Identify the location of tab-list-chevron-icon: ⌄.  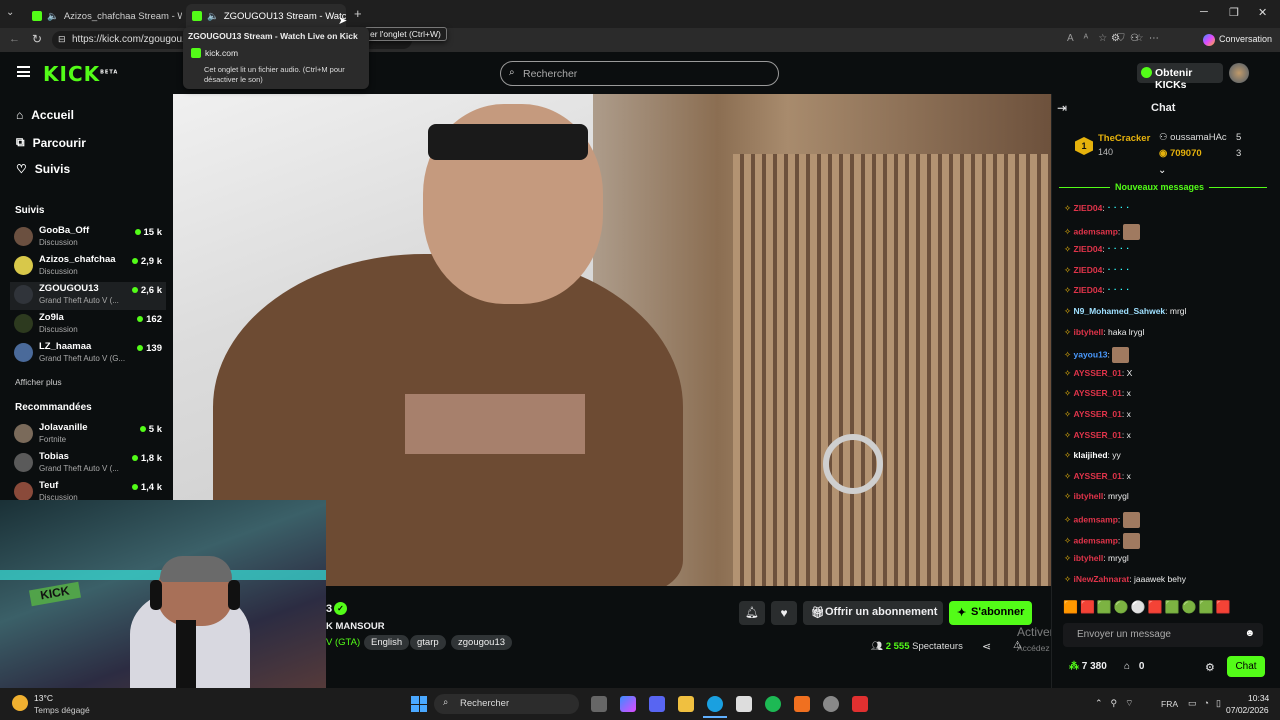
(10, 12).